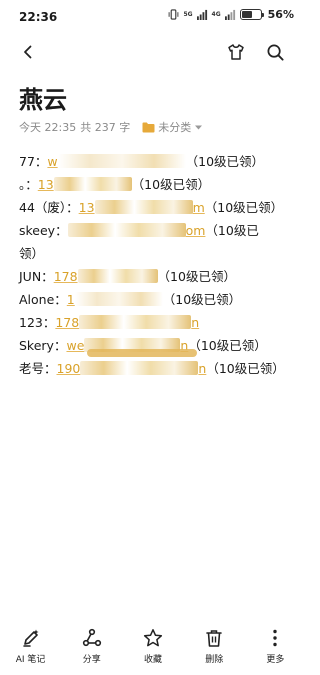 This screenshot has width=320, height=675. What do you see at coordinates (153, 17) in the screenshot?
I see `status-bar: 22:36 5G 4G 56%` at bounding box center [153, 17].